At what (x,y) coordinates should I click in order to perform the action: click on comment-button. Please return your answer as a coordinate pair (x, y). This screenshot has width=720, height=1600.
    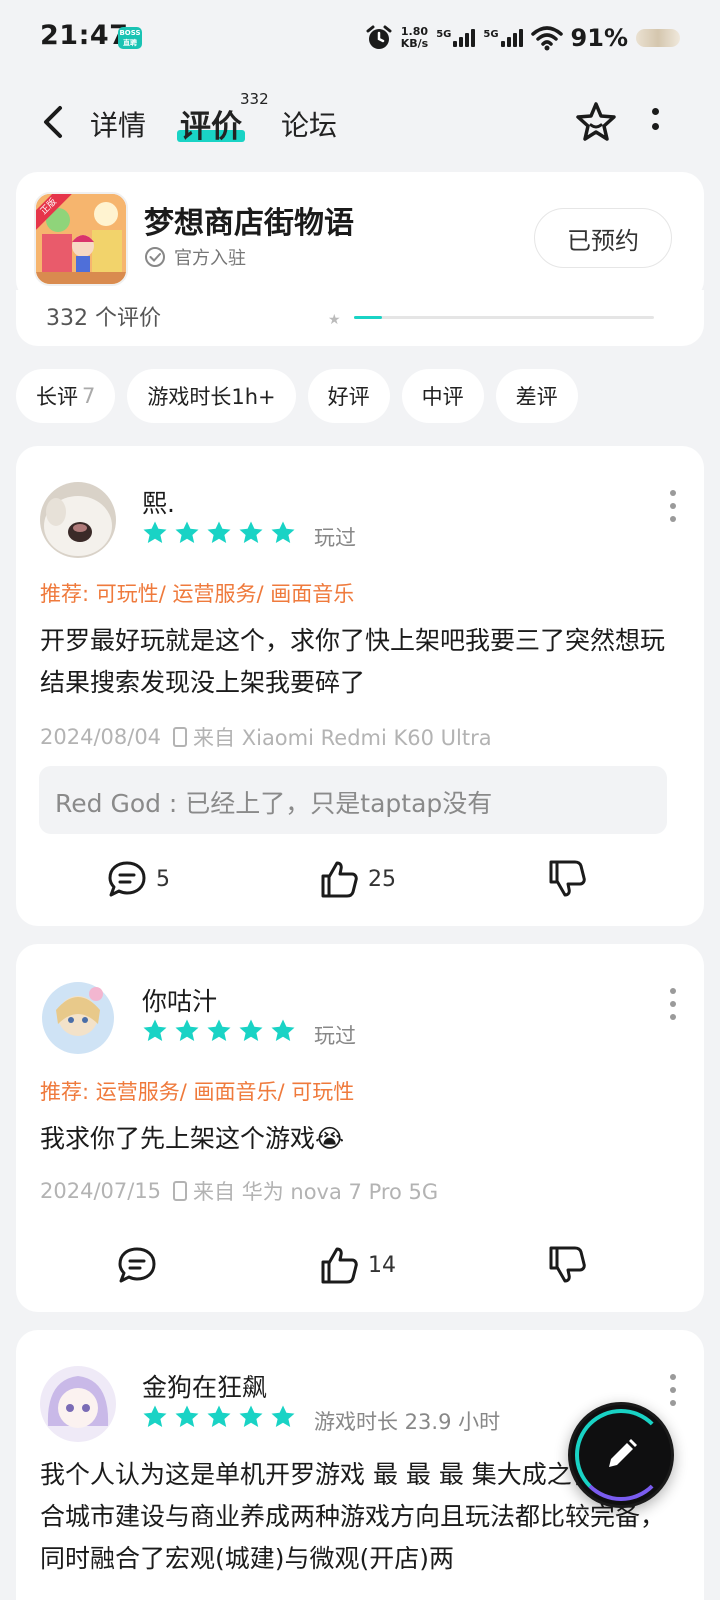
    Looking at the image, I should click on (141, 1265).